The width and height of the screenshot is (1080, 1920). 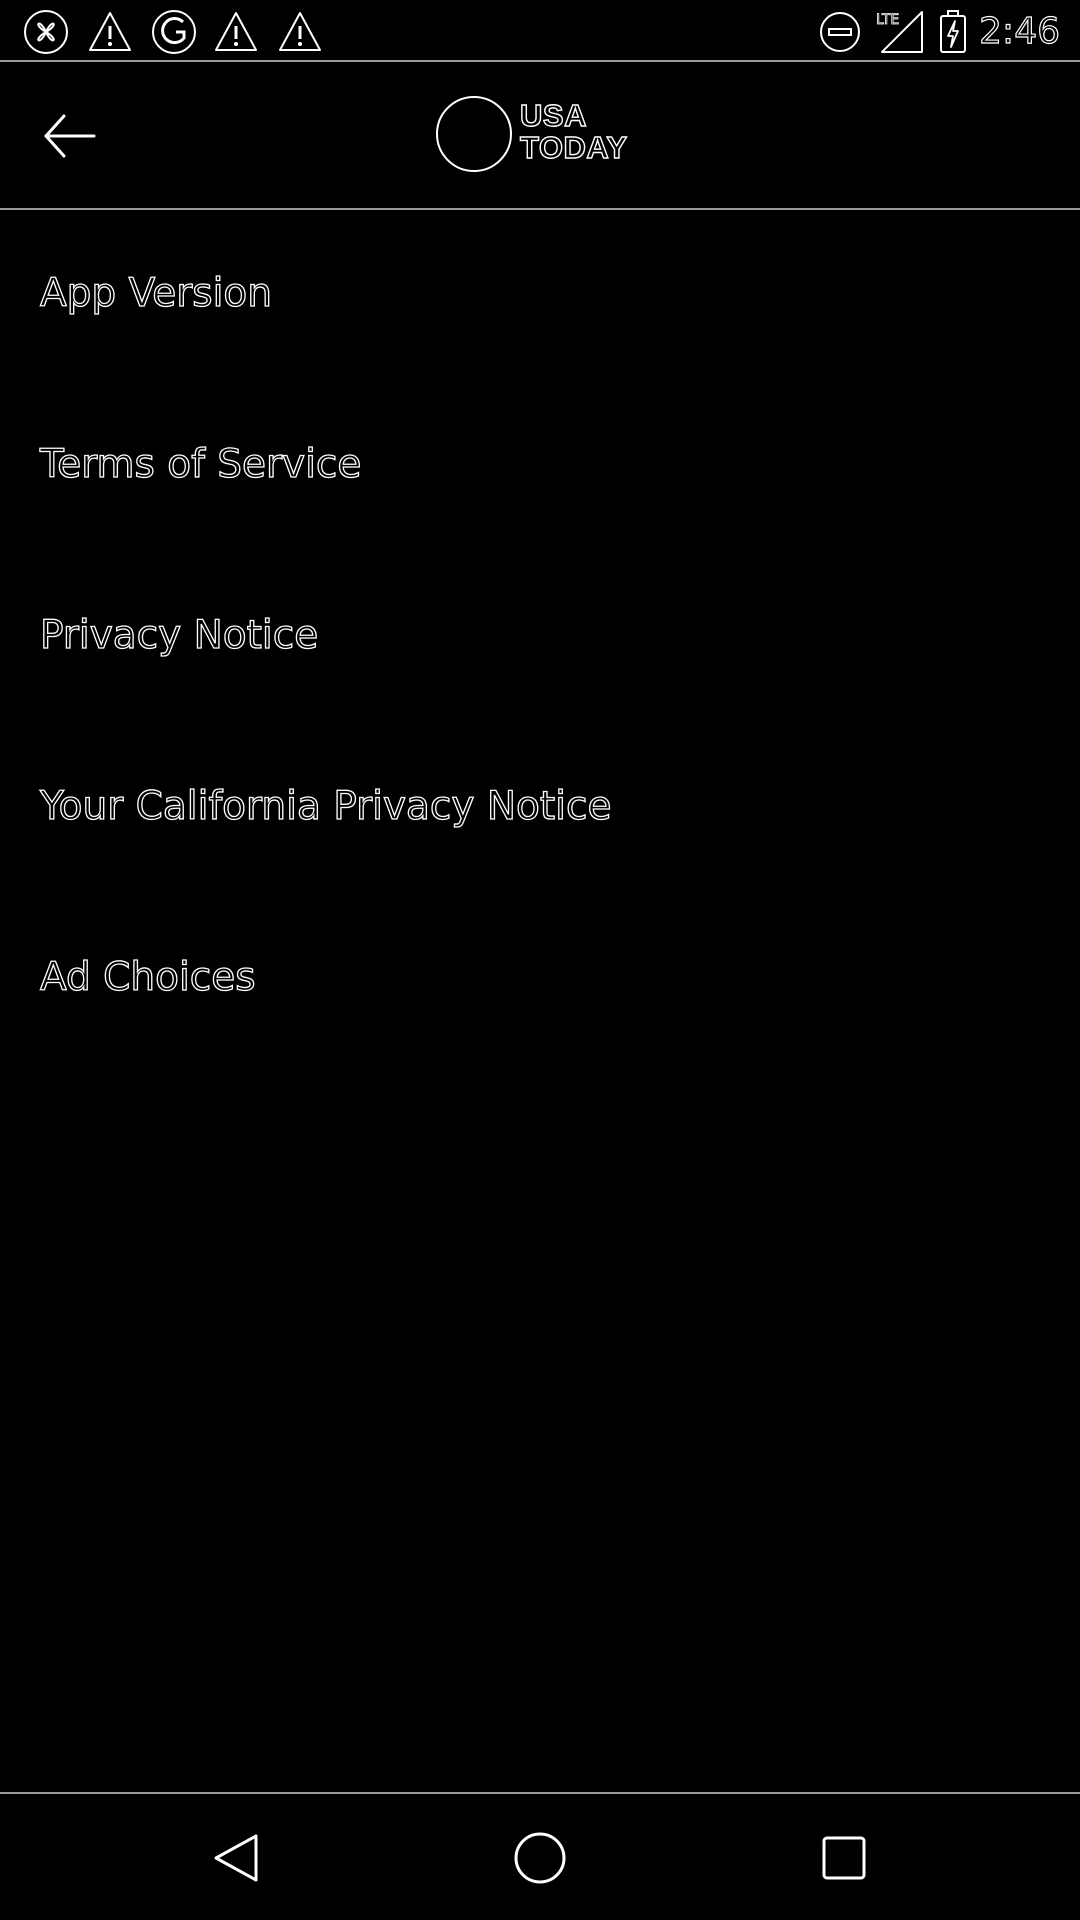 I want to click on battery-charging-icon, so click(x=953, y=32).